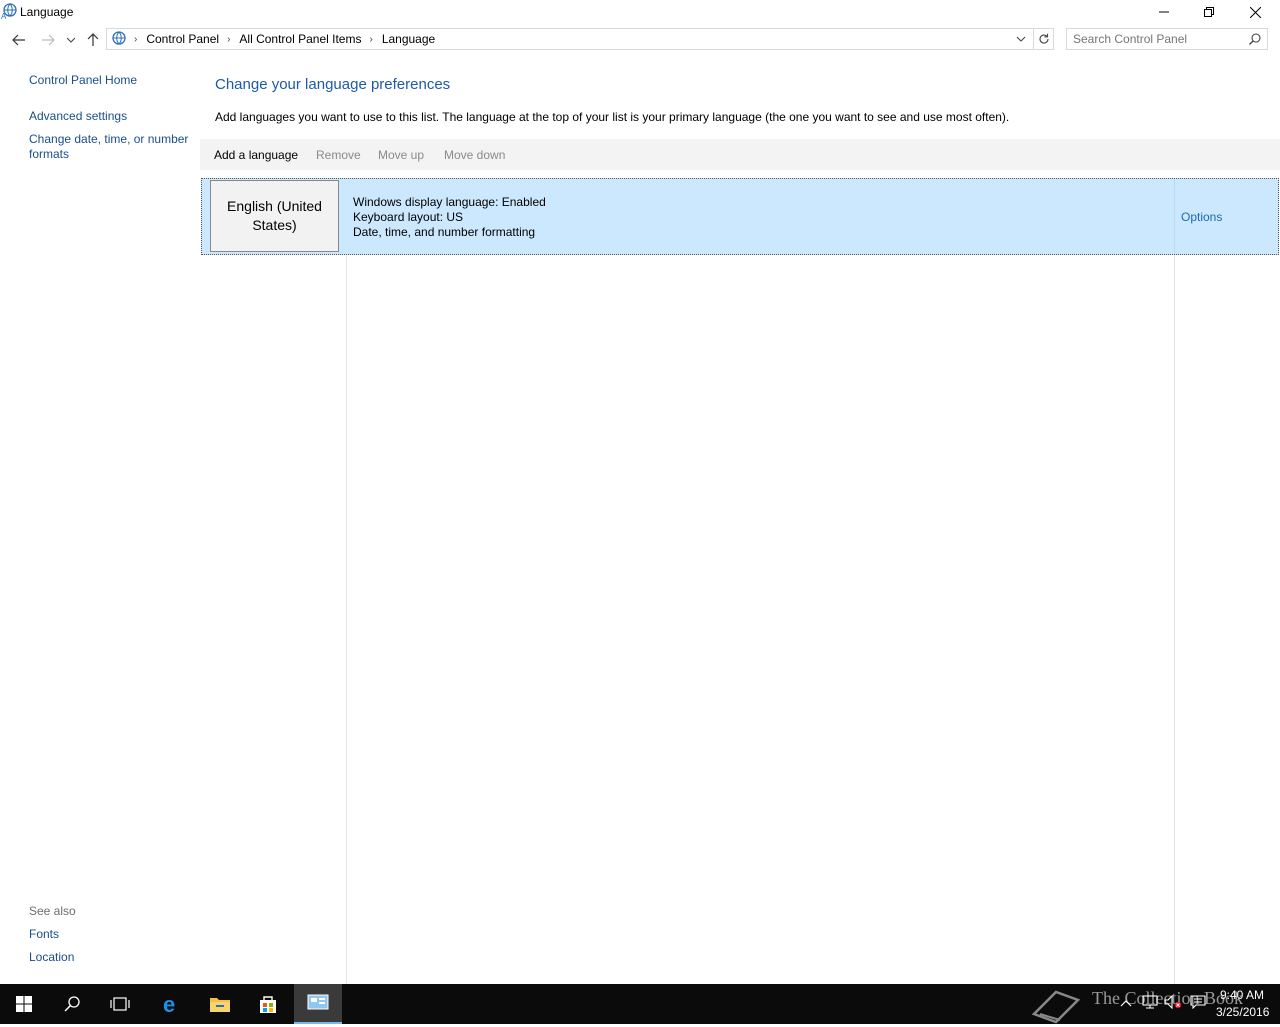 The width and height of the screenshot is (1280, 1027). I want to click on search-box, so click(1167, 39).